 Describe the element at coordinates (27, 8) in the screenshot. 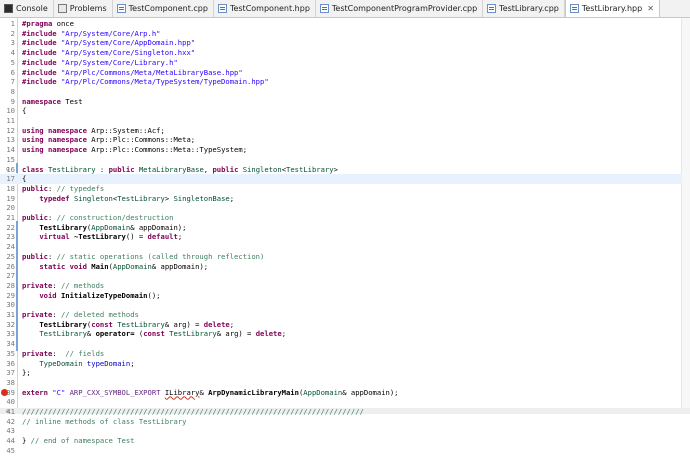

I see `tab-console: Console` at that location.